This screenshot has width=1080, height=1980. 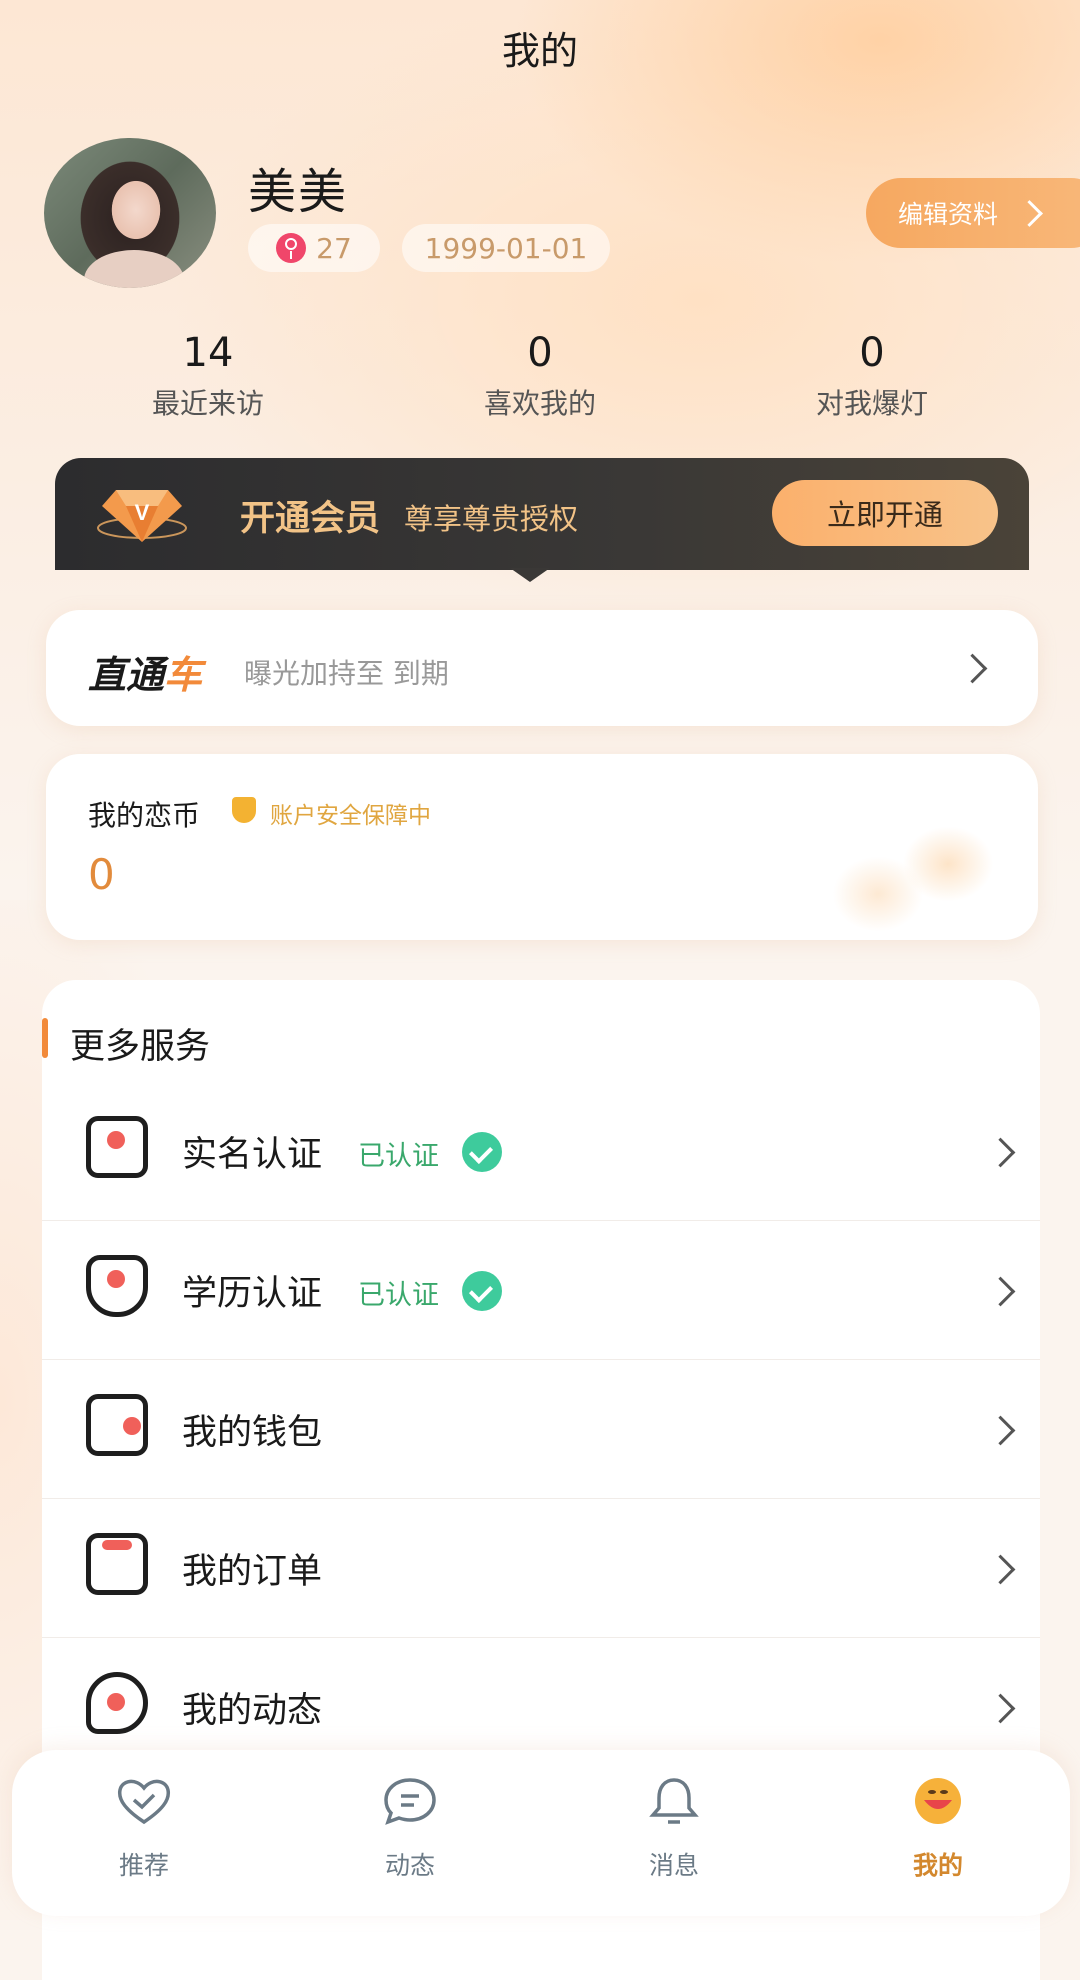 I want to click on service-row-real-name: 实名认证 已认证, so click(x=541, y=1151).